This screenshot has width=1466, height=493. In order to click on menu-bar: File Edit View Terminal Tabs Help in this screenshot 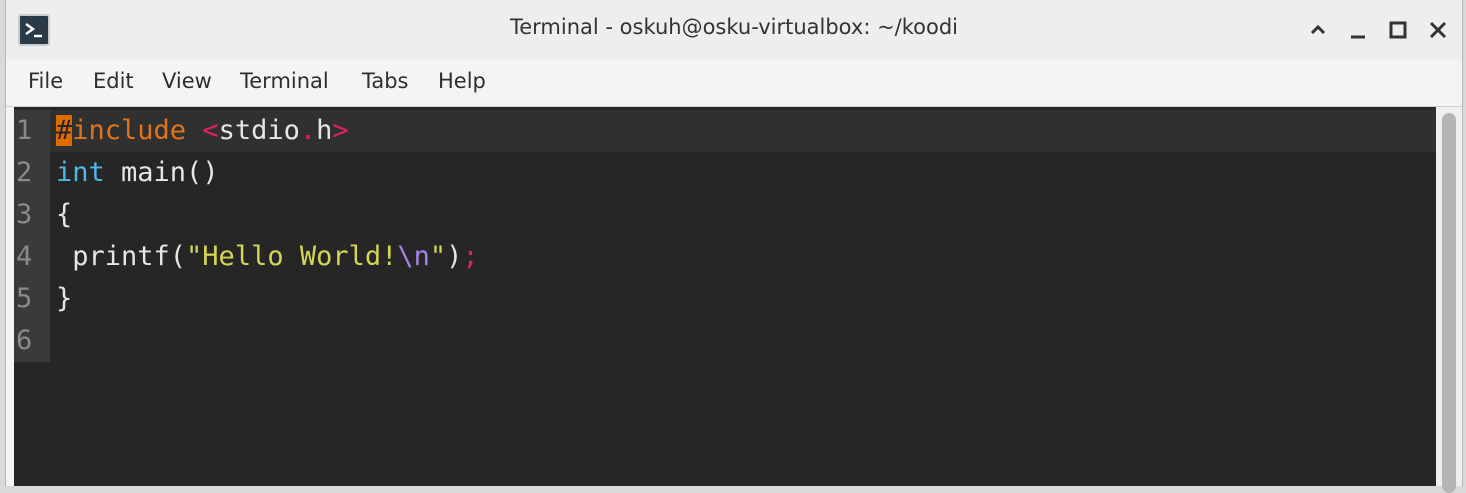, I will do `click(734, 83)`.